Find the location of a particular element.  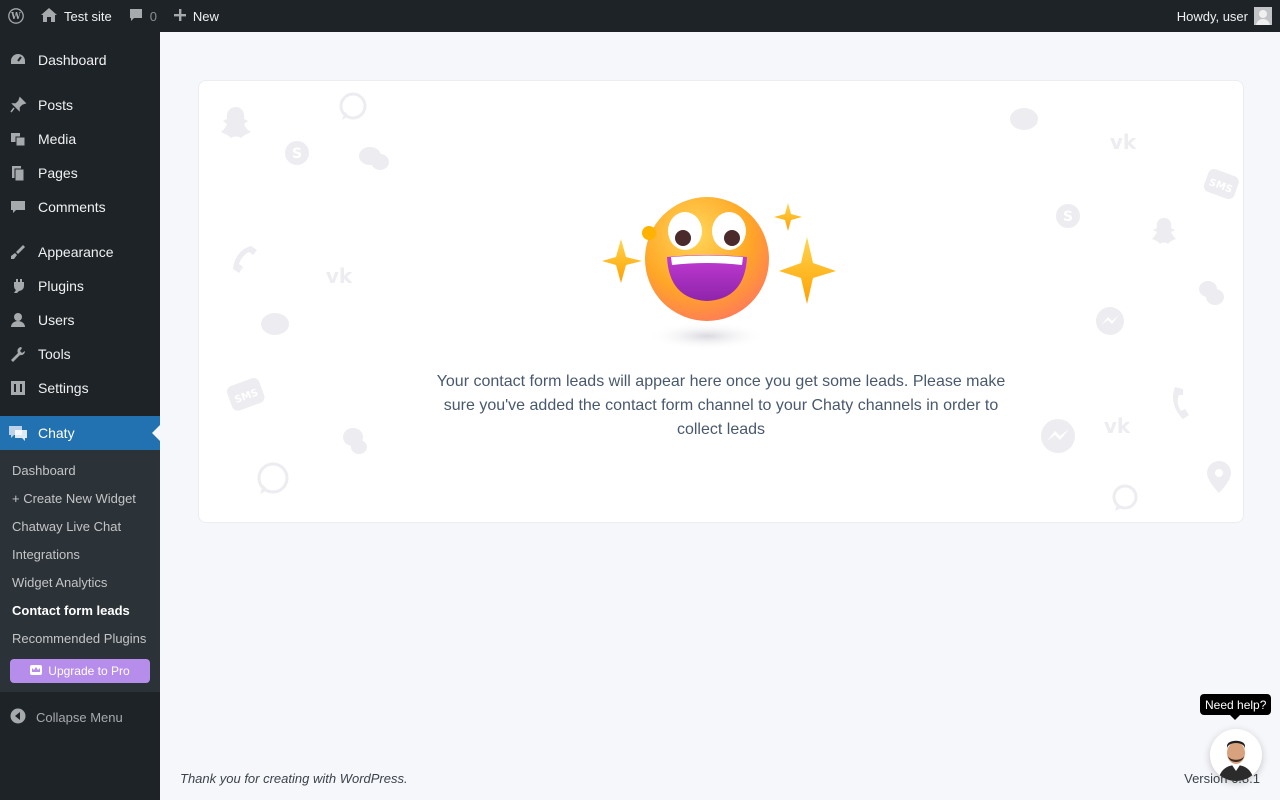

upgrade-label: Upgrade to Pro is located at coordinates (89, 671).